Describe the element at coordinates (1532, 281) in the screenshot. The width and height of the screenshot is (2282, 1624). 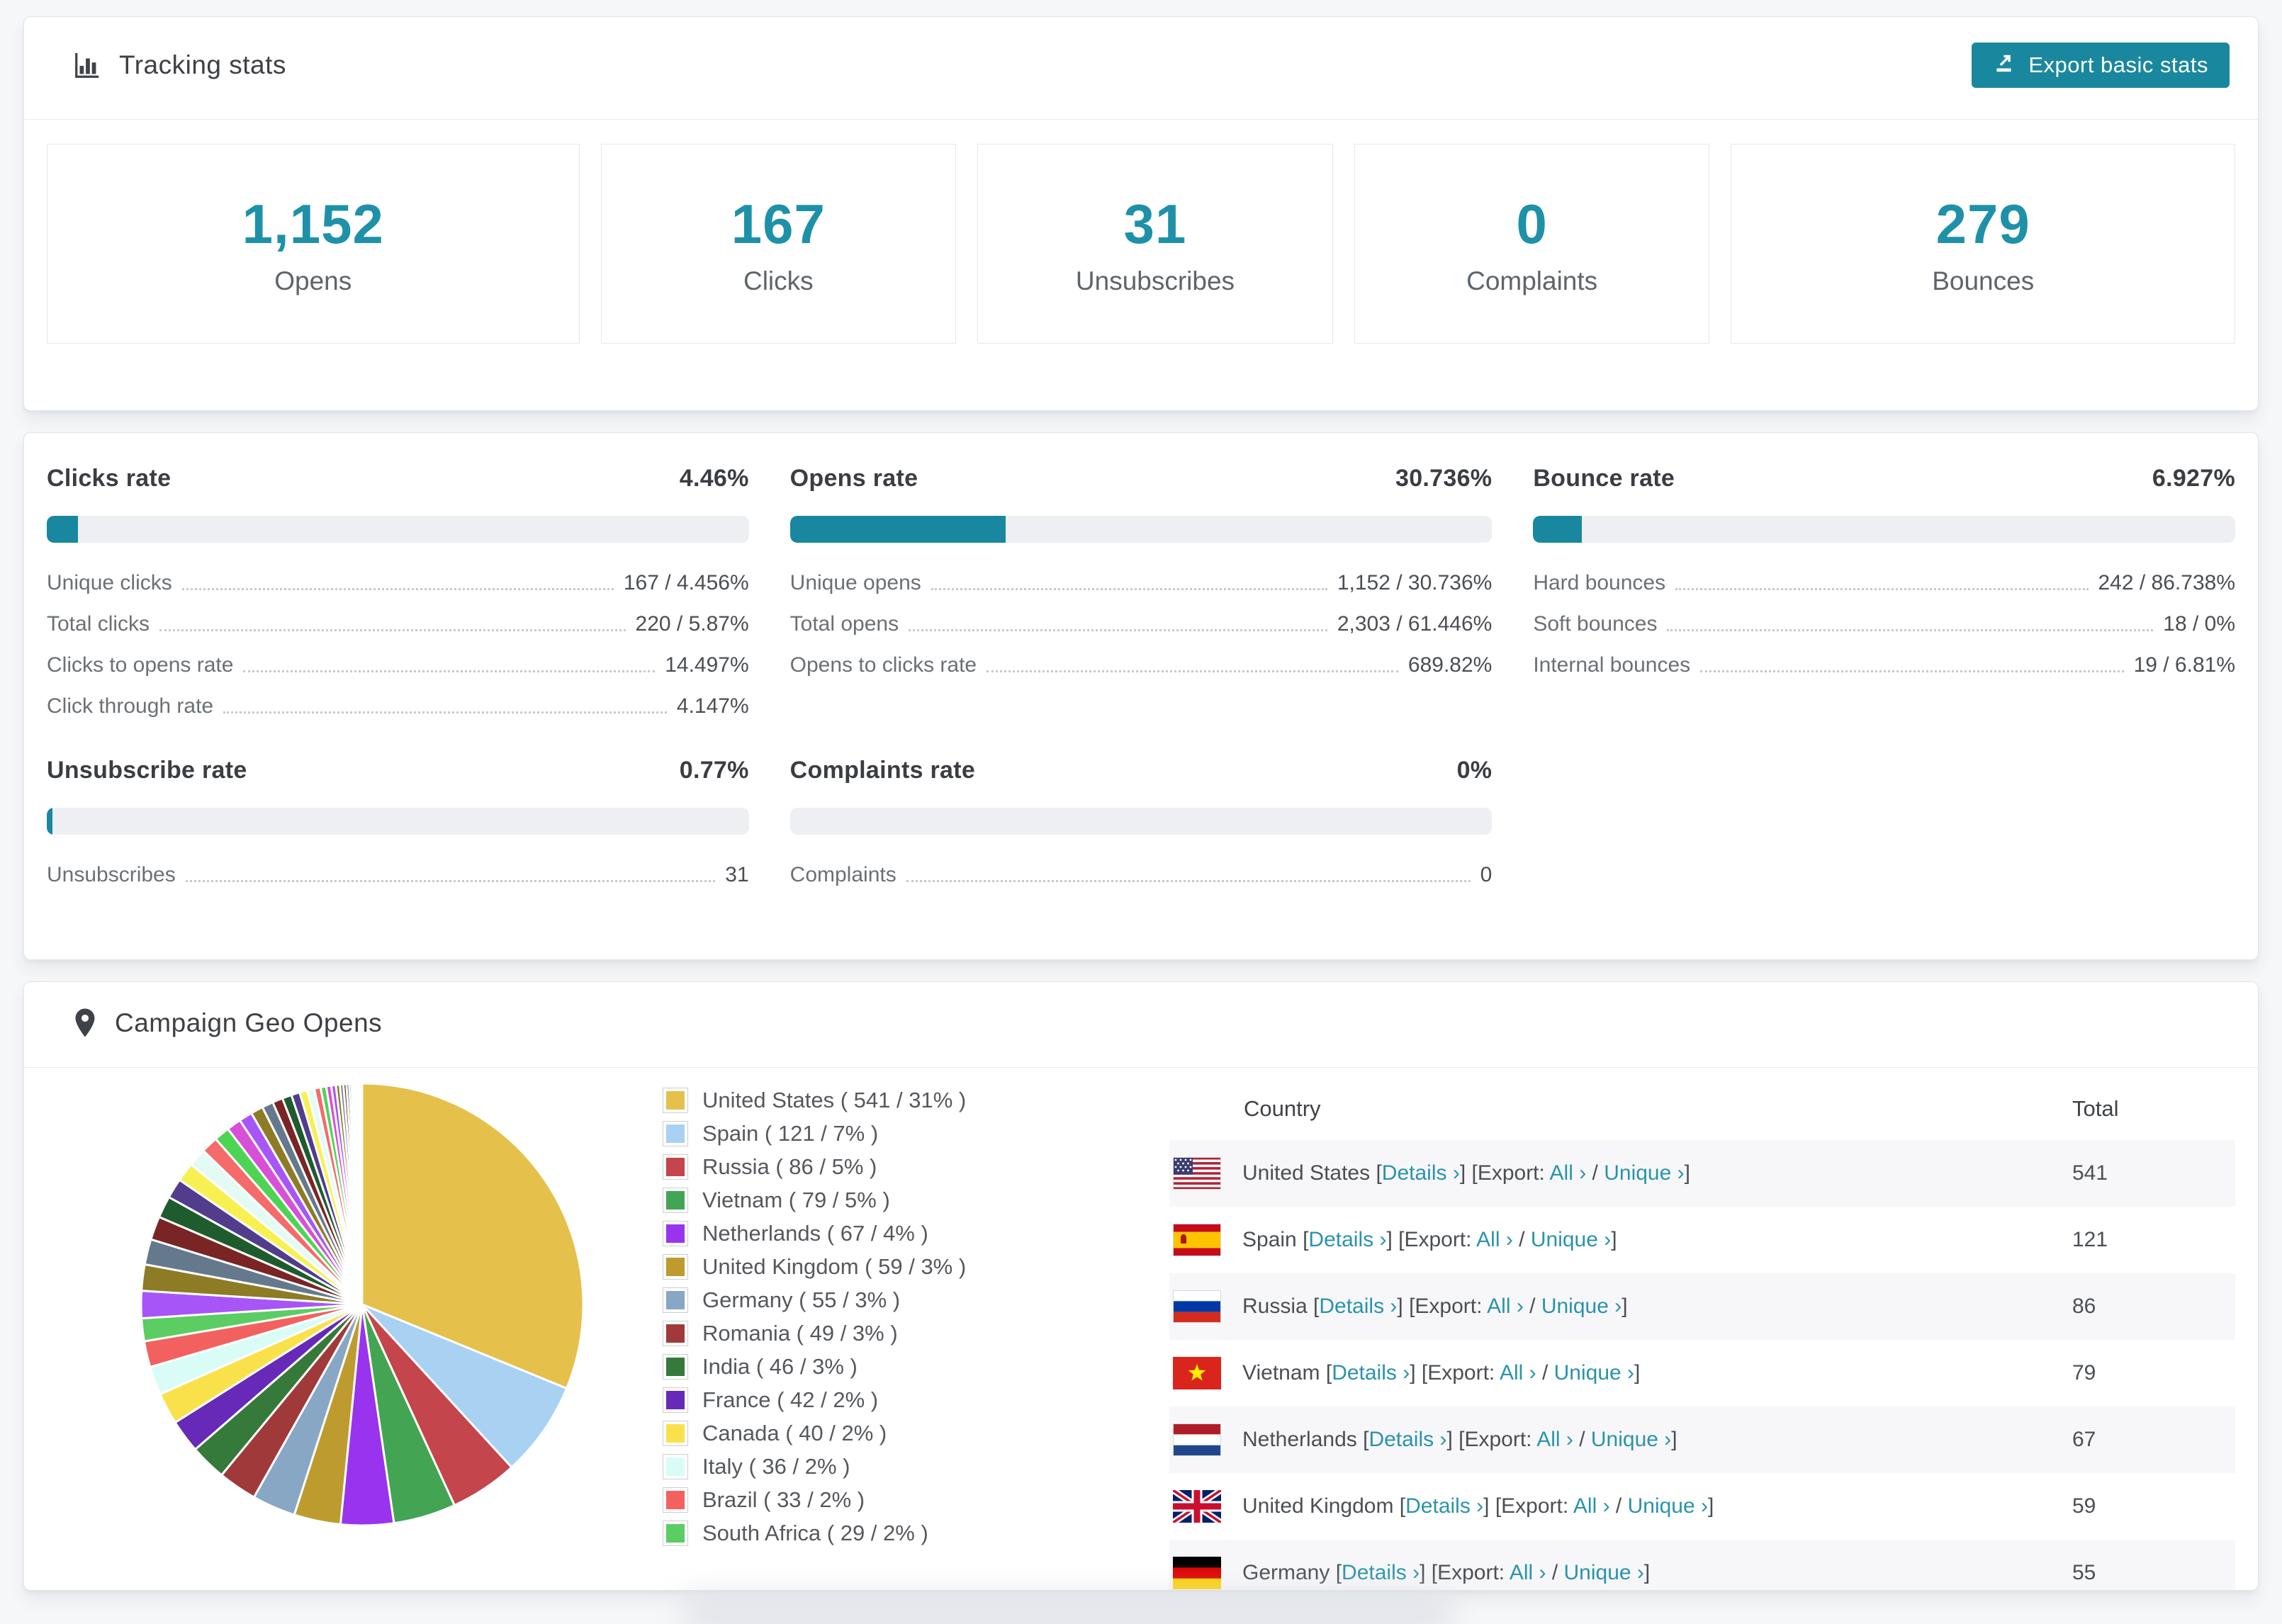
I see `stat-label: Complaints` at that location.